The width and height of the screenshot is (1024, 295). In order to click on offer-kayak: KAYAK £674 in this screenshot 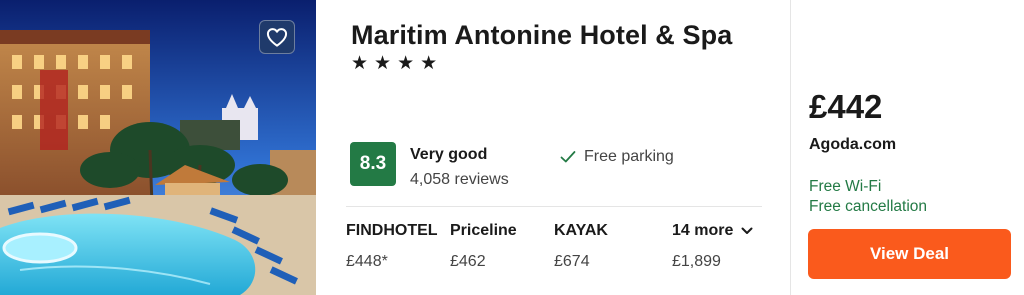, I will do `click(581, 246)`.